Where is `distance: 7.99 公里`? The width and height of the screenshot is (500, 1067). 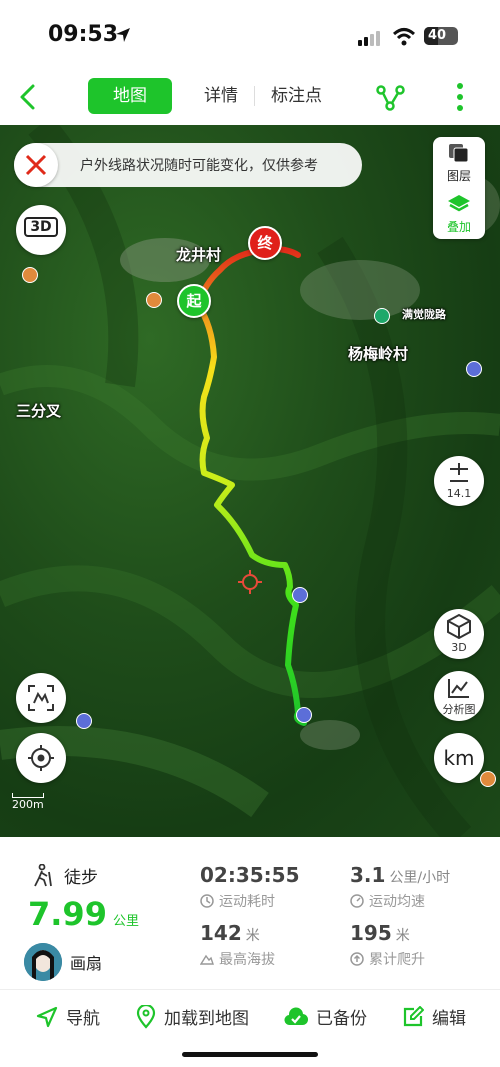
distance: 7.99 公里 is located at coordinates (83, 914).